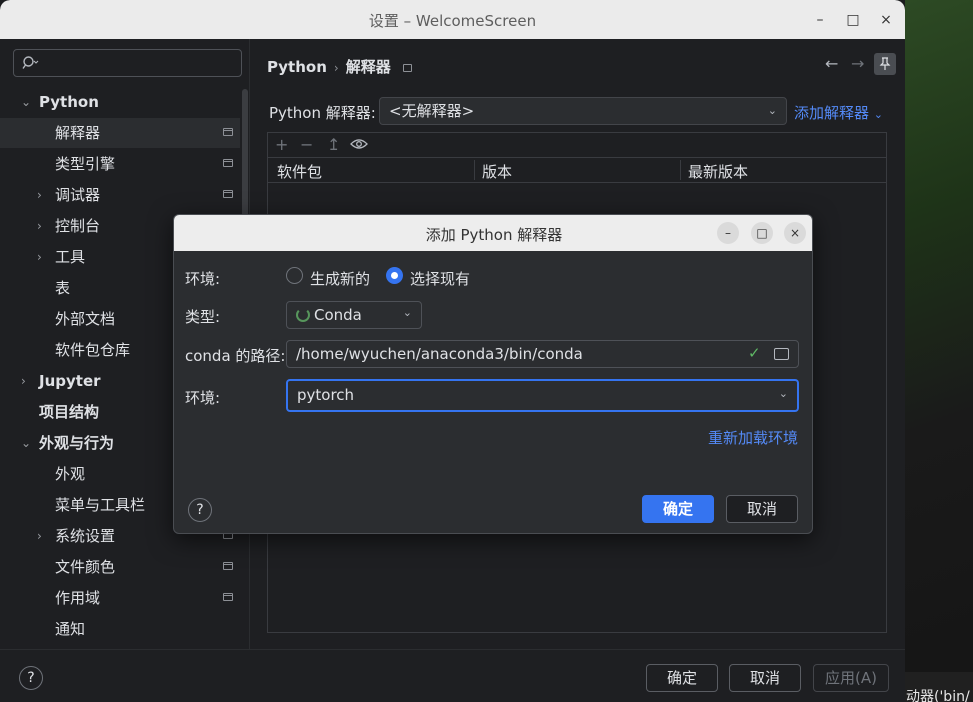  What do you see at coordinates (440, 278) in the screenshot?
I see `radio-select-existing-label: 选择现有` at bounding box center [440, 278].